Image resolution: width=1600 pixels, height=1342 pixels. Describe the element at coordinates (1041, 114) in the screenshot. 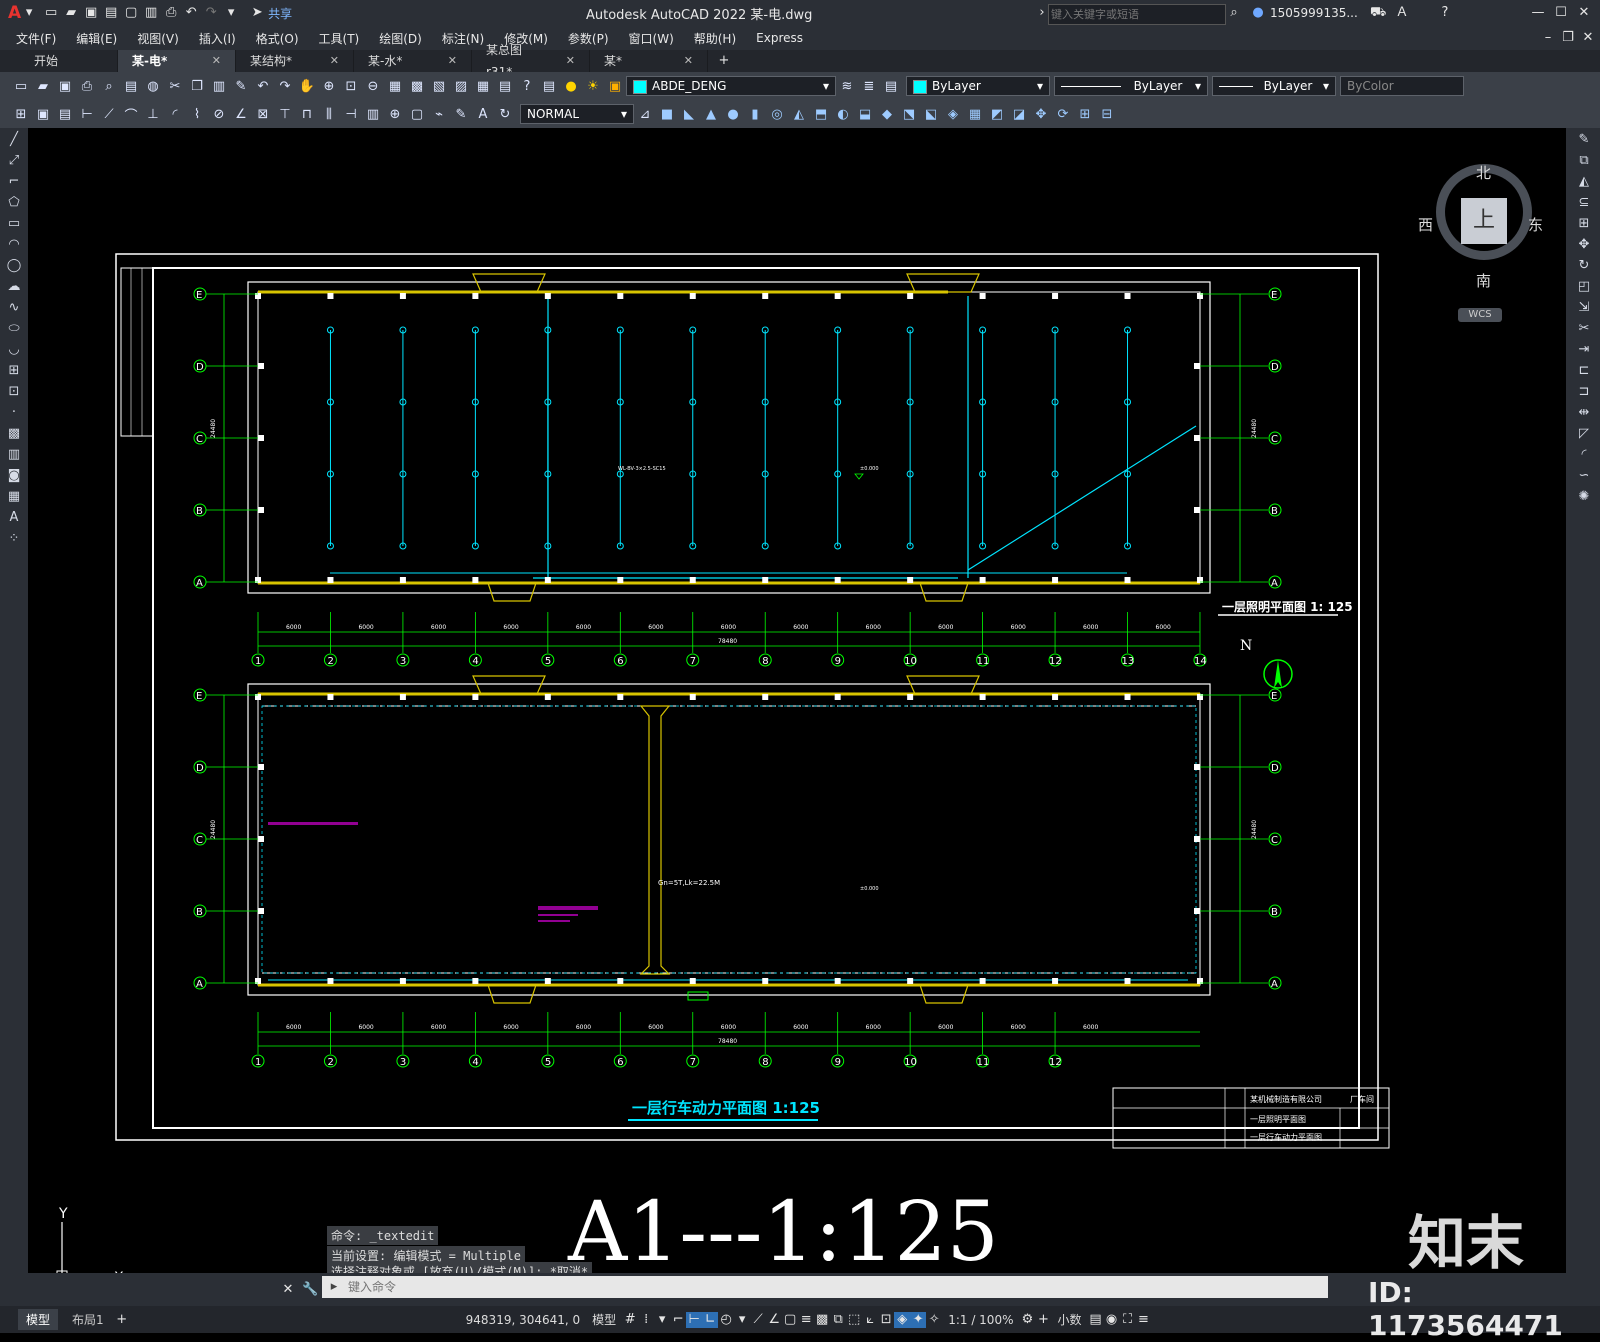

I see `3d-move-icon: ✥` at that location.